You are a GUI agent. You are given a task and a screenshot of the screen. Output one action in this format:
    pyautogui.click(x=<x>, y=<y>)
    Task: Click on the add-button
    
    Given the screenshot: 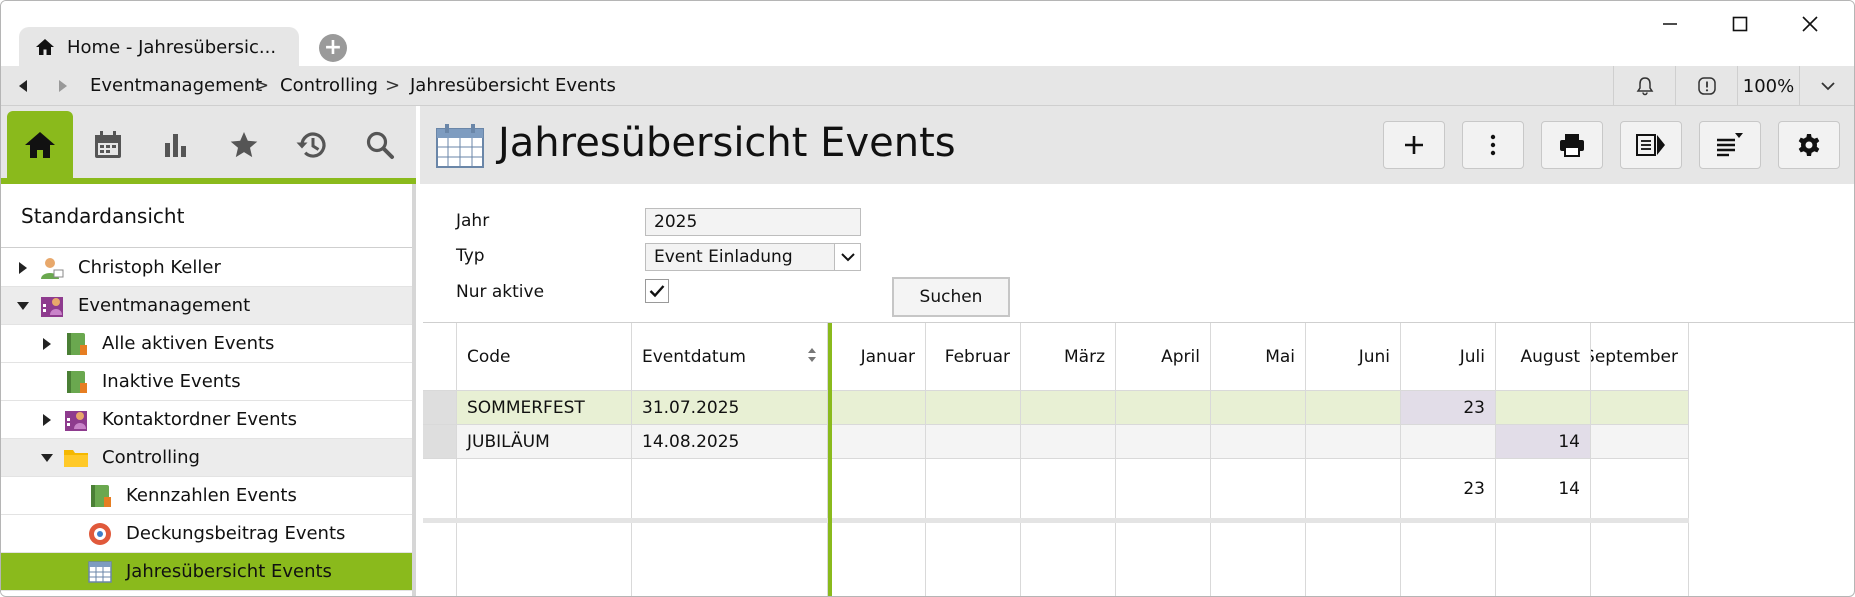 What is the action you would take?
    pyautogui.click(x=1414, y=145)
    